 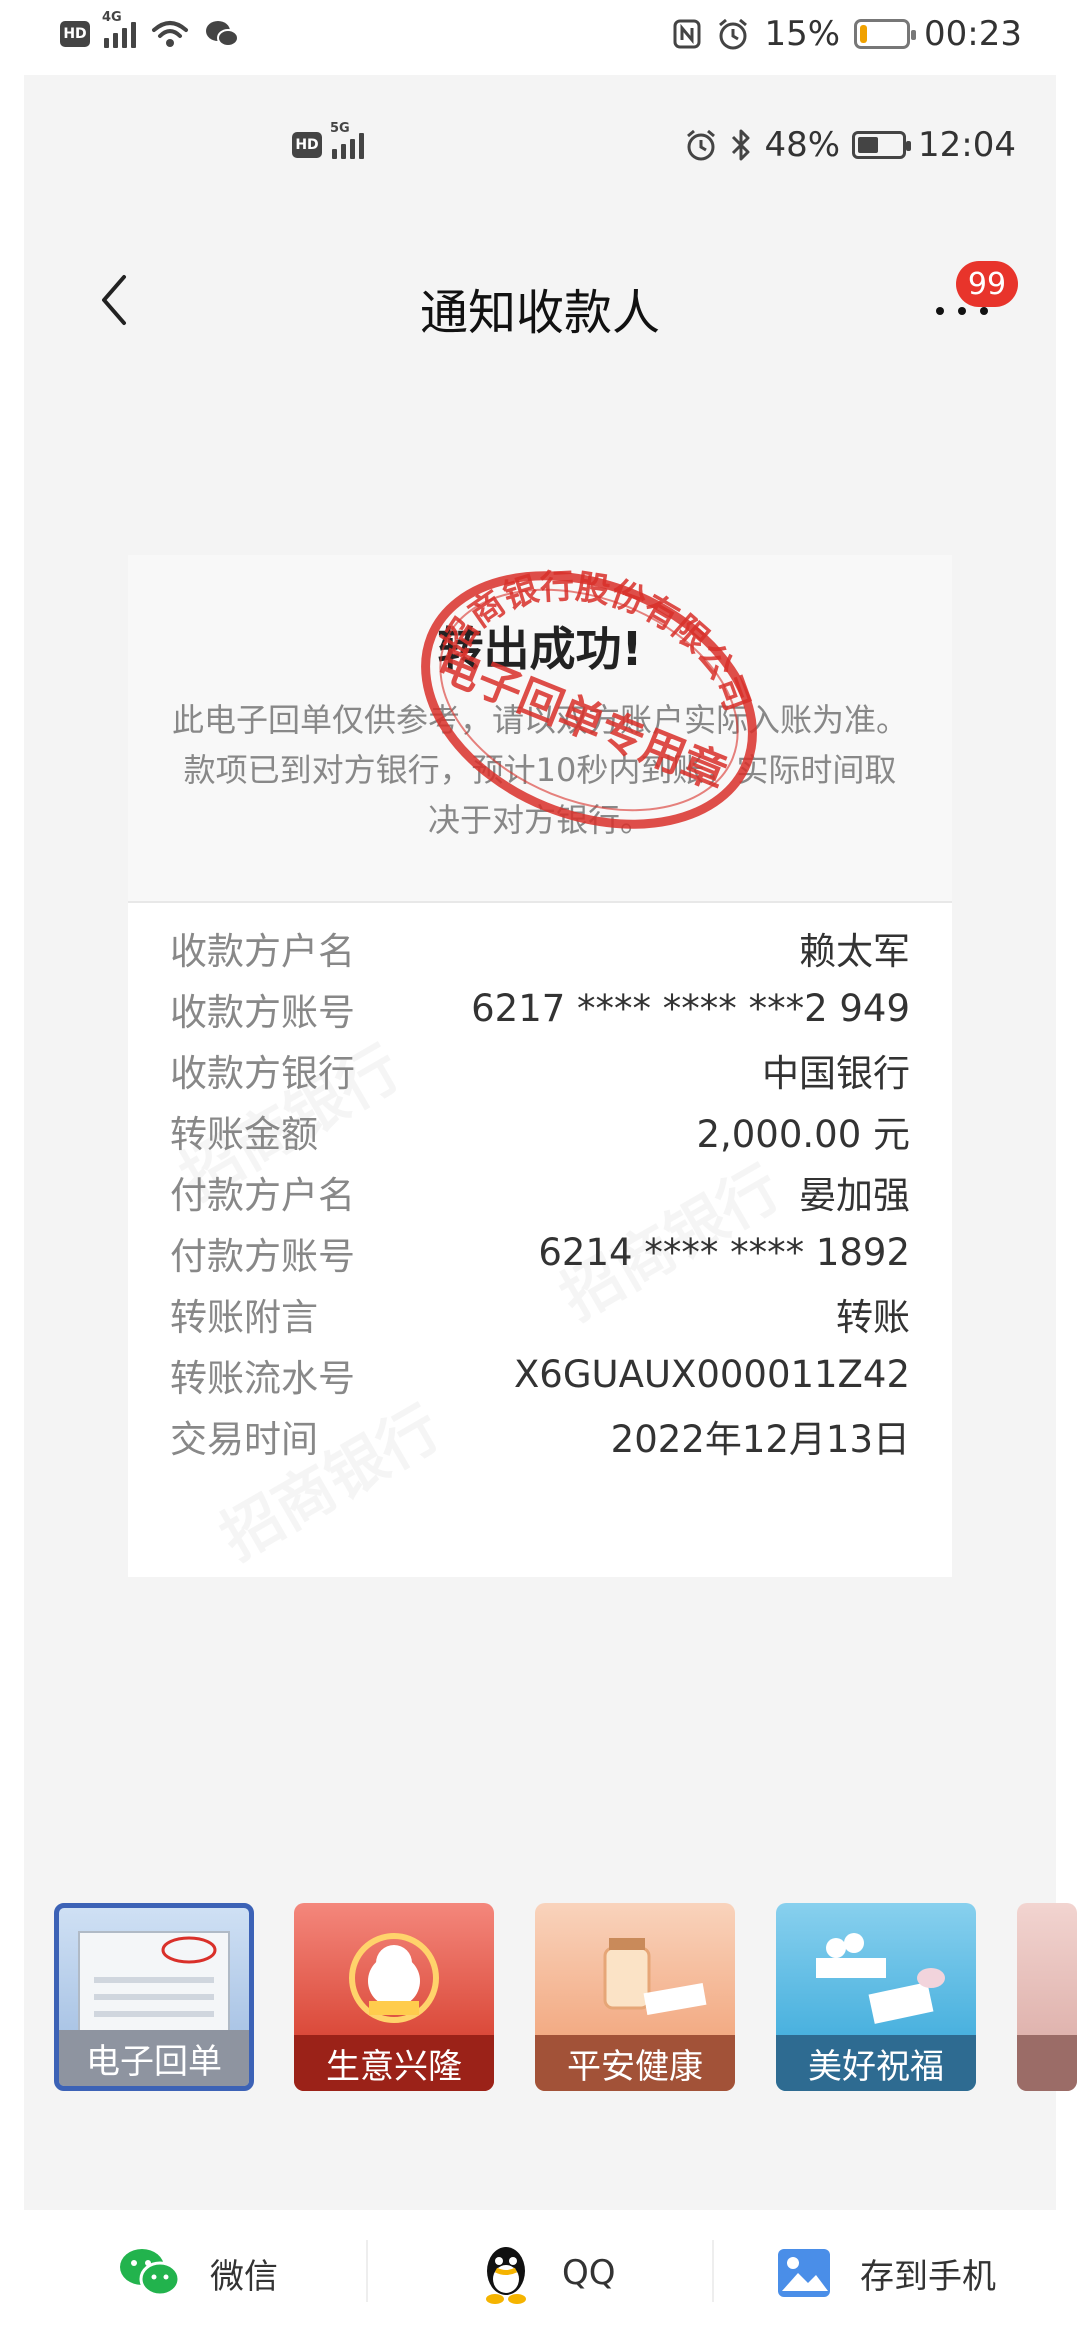 I want to click on jar-gift-icon, so click(x=655, y=1977).